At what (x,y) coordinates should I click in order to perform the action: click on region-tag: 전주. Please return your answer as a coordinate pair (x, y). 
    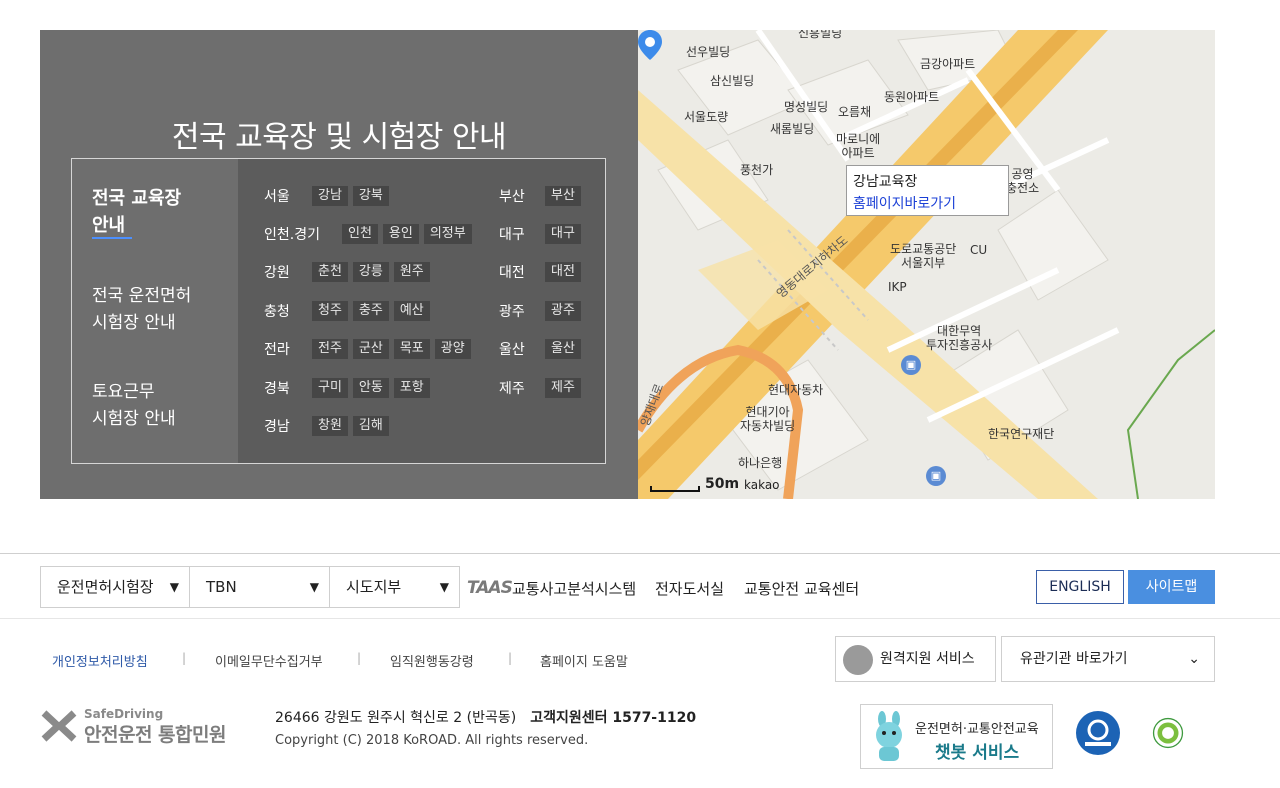
    Looking at the image, I should click on (330, 349).